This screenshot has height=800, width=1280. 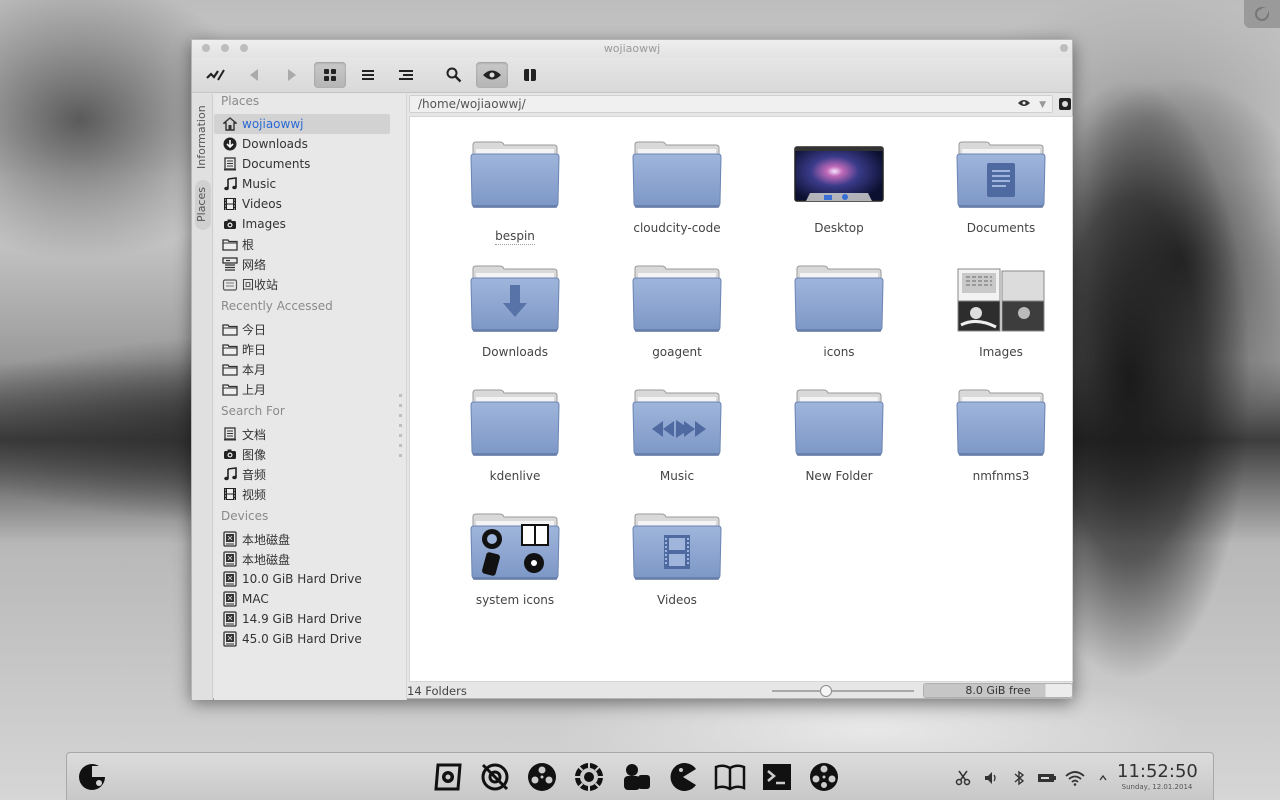 I want to click on icon-view-button, so click(x=330, y=74).